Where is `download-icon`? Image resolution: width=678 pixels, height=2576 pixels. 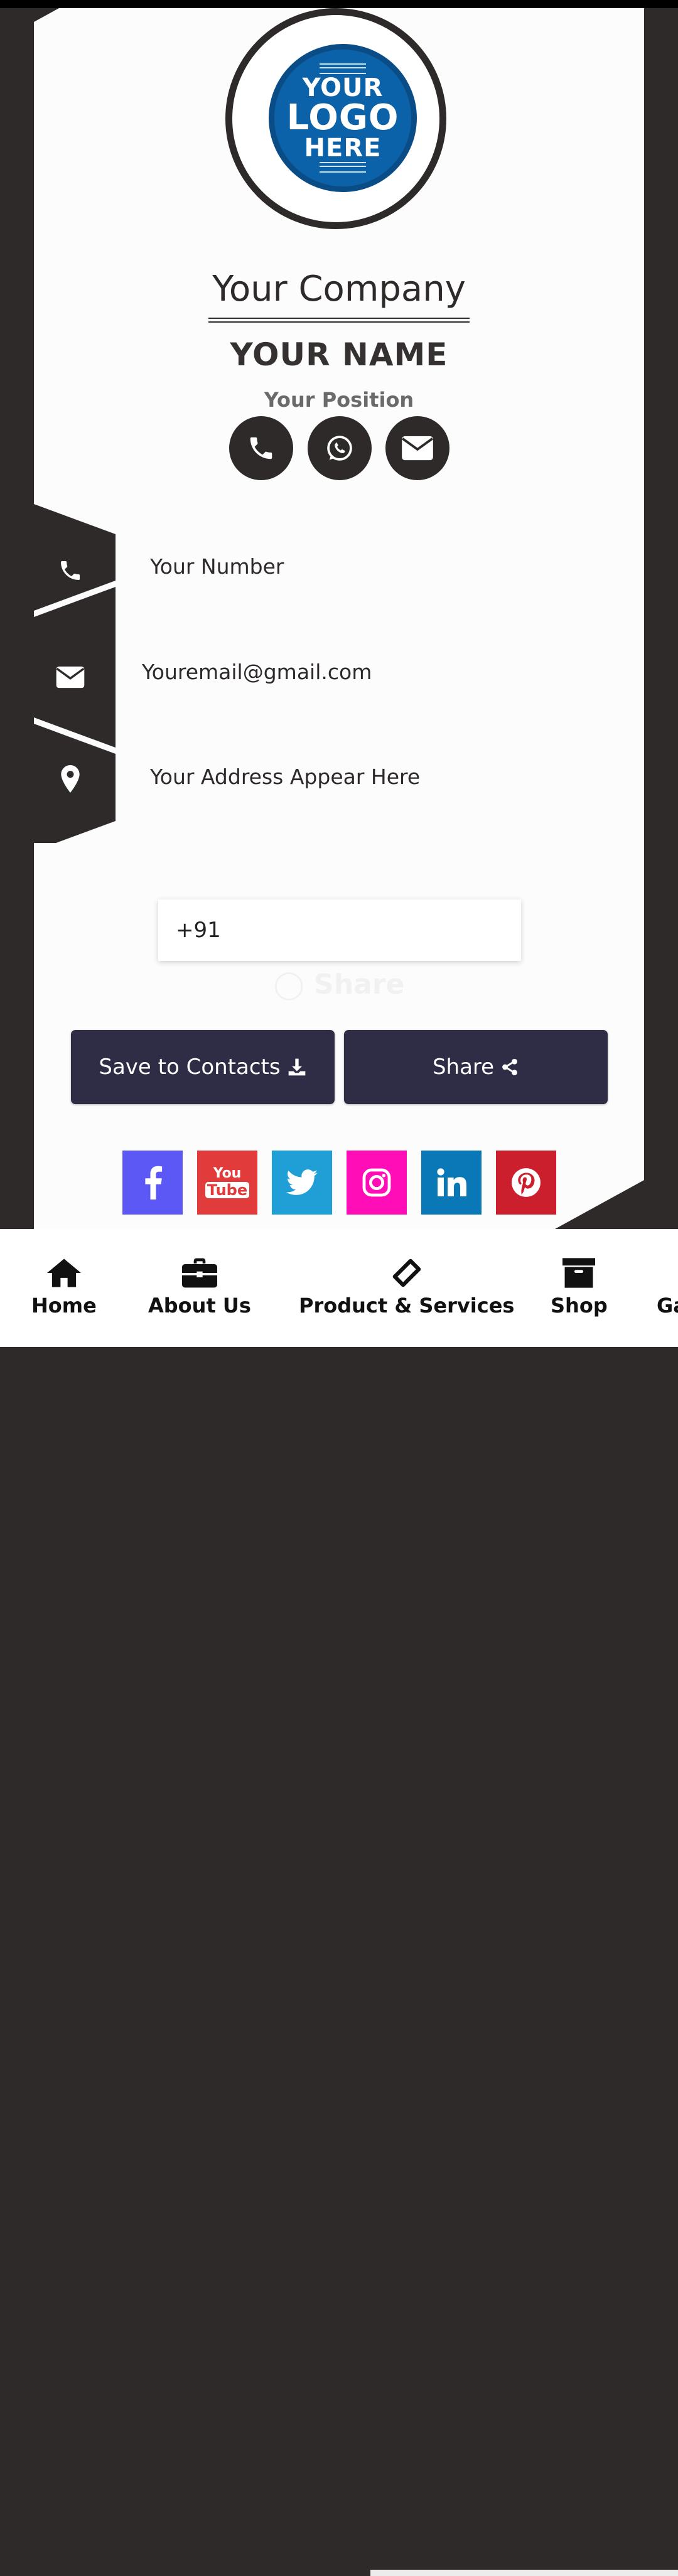 download-icon is located at coordinates (296, 1067).